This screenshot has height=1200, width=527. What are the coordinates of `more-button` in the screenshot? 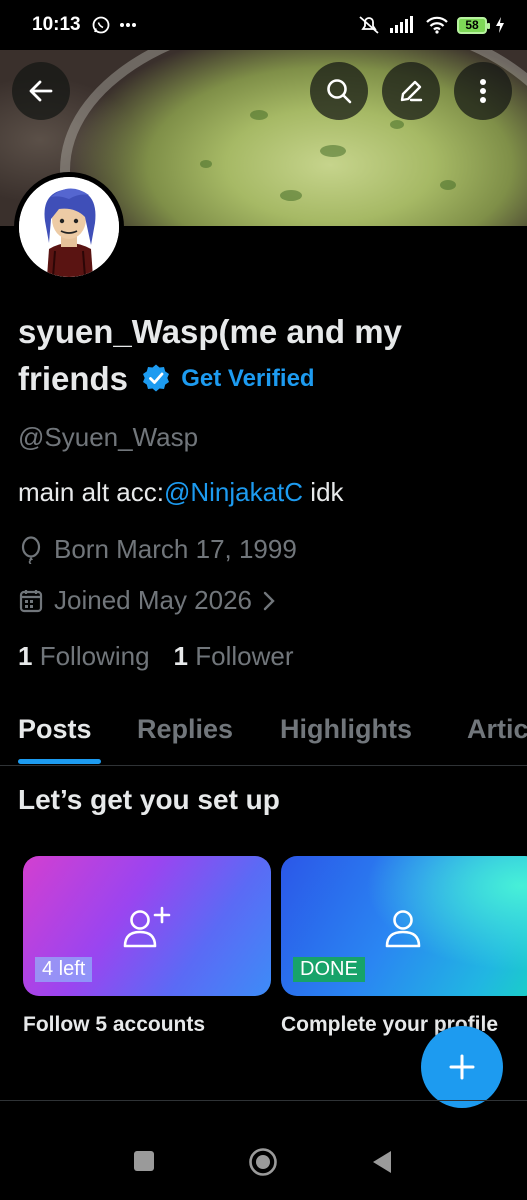 It's located at (483, 91).